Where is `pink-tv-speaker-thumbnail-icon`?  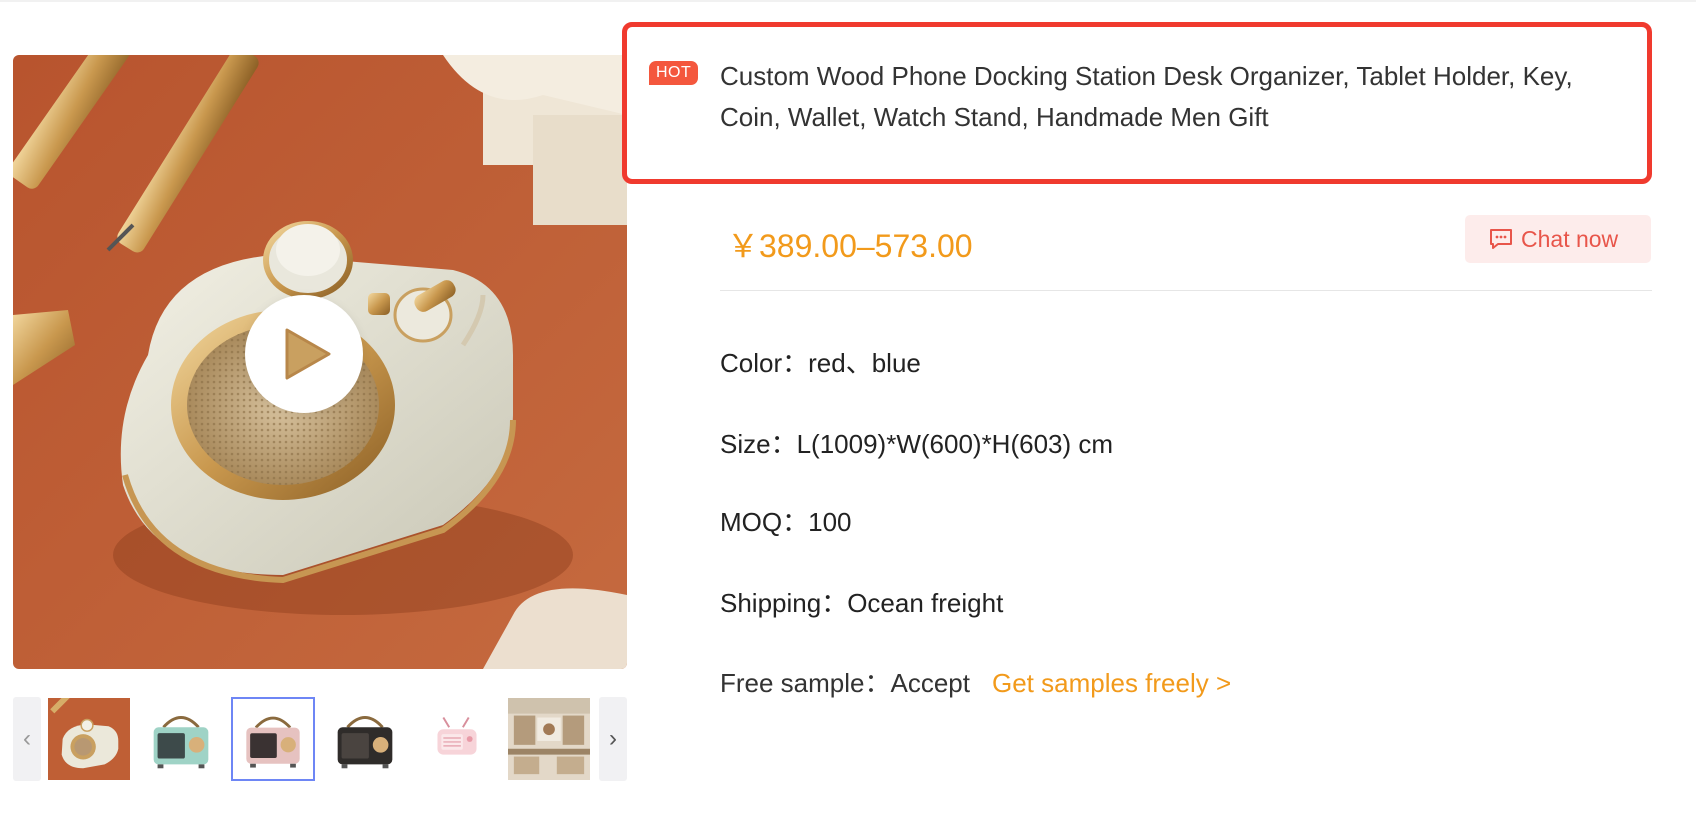 pink-tv-speaker-thumbnail-icon is located at coordinates (457, 739).